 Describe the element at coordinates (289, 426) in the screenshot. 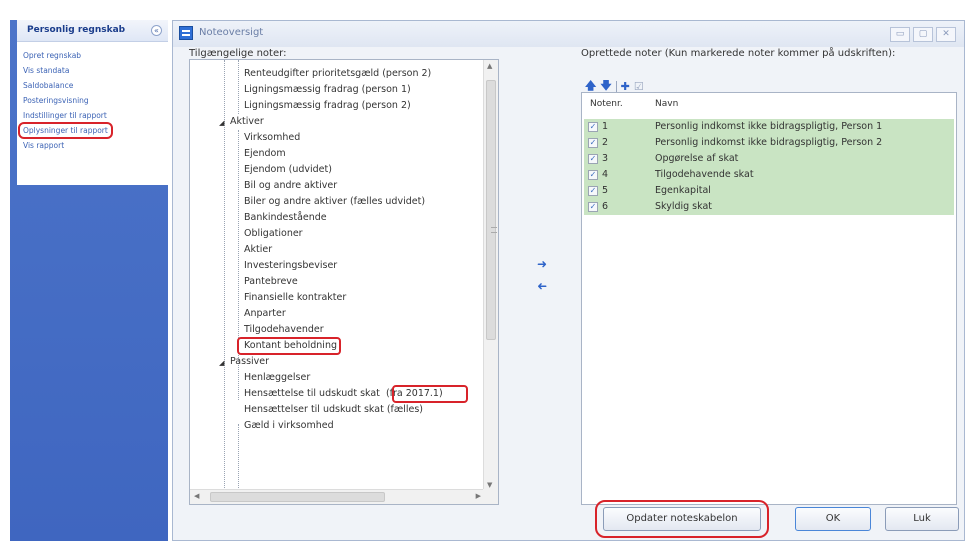

I see `tree-item: Gæld i virksomhed` at that location.